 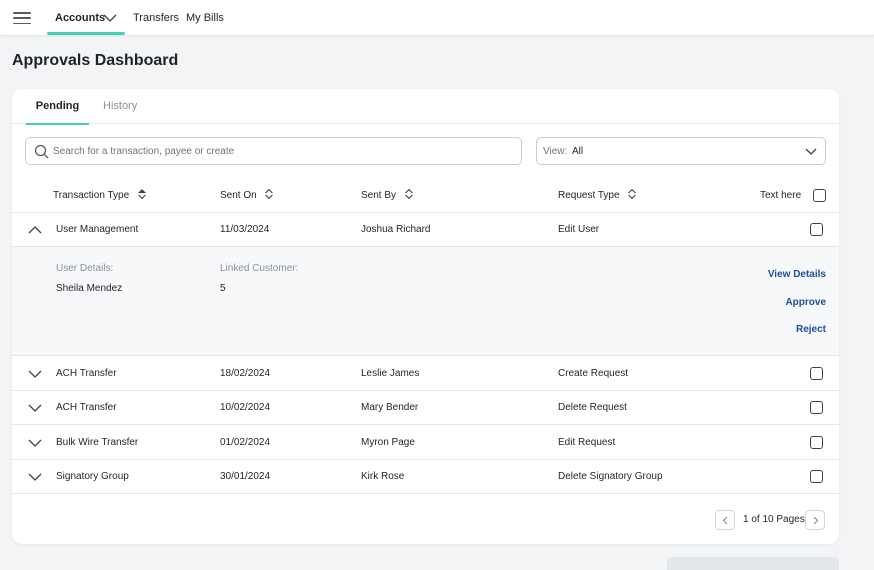 I want to click on select-all-checkbox, so click(x=819, y=195).